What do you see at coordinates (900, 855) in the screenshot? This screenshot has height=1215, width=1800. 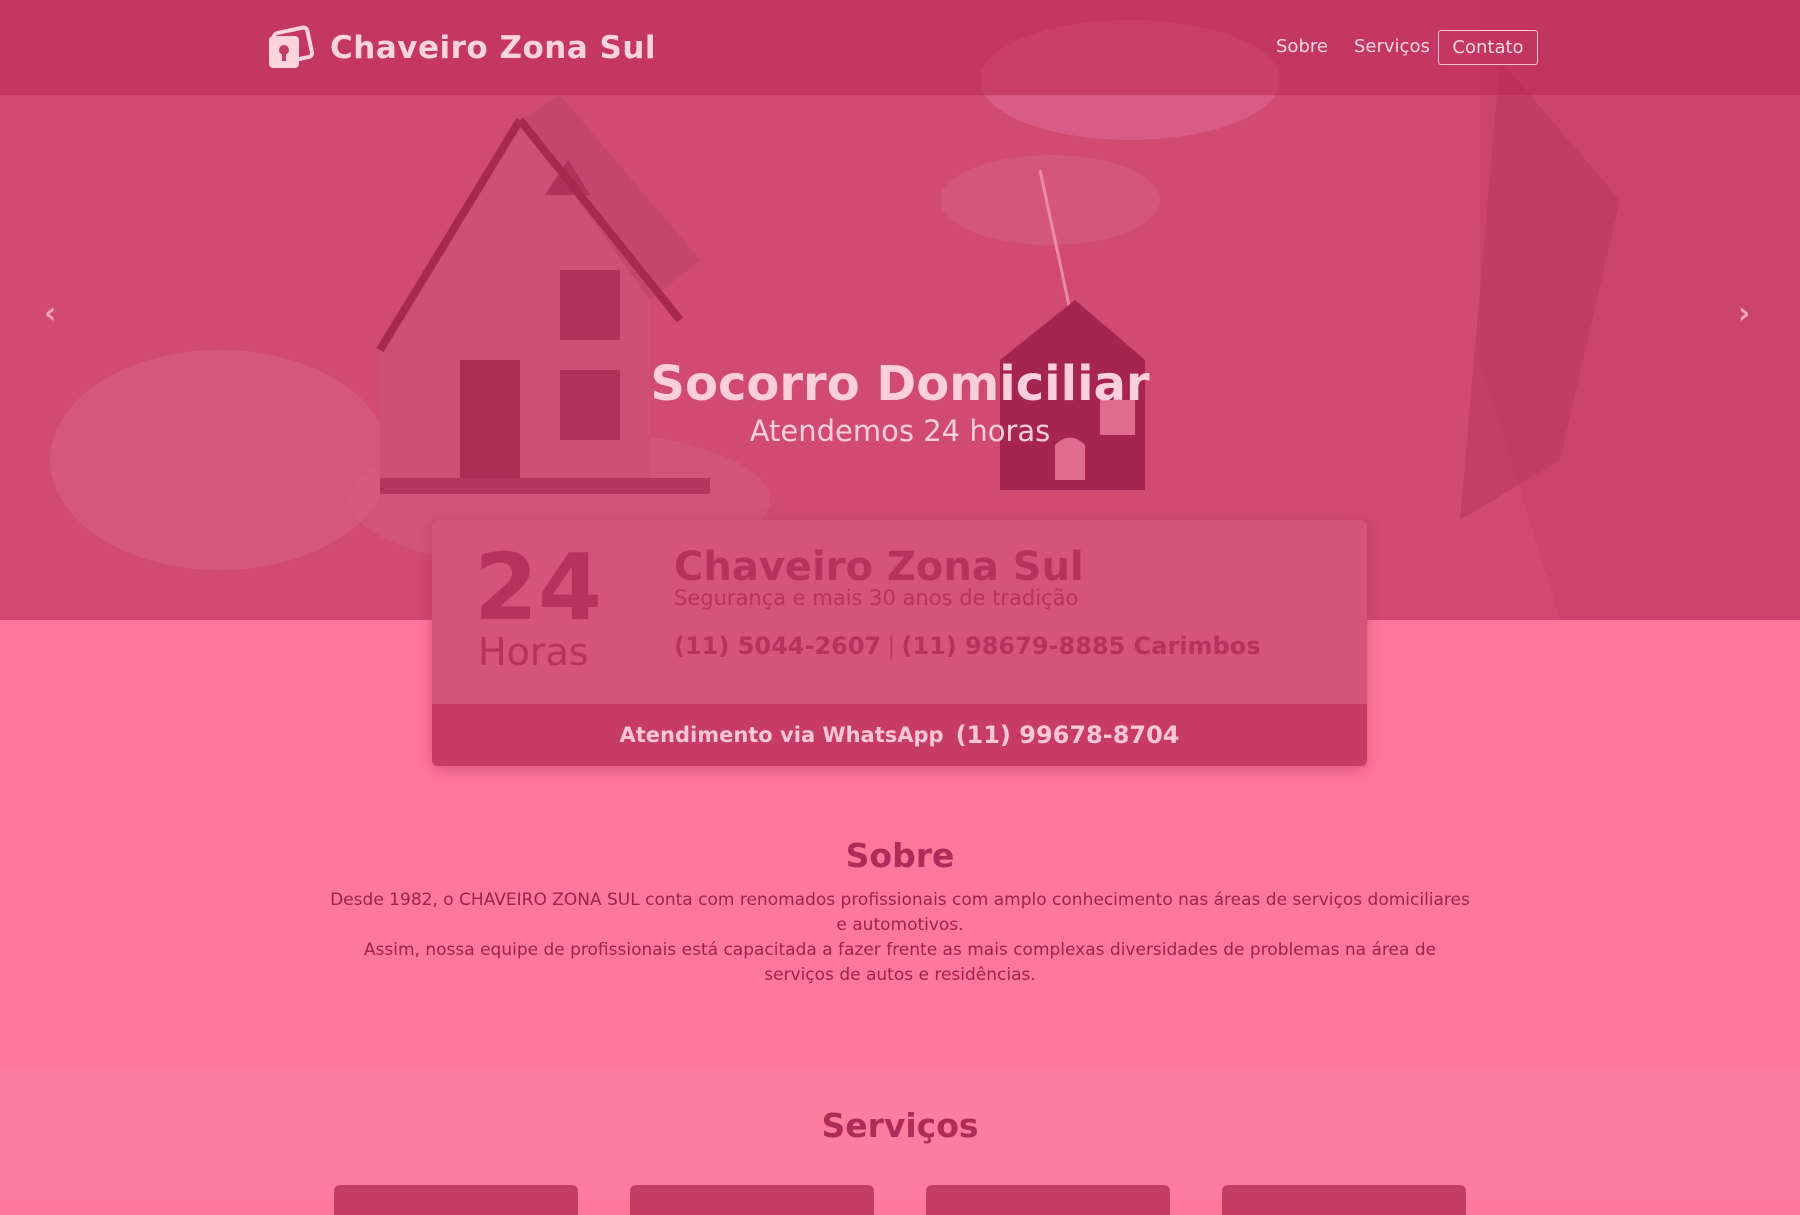 I see `about-title: Sobre` at bounding box center [900, 855].